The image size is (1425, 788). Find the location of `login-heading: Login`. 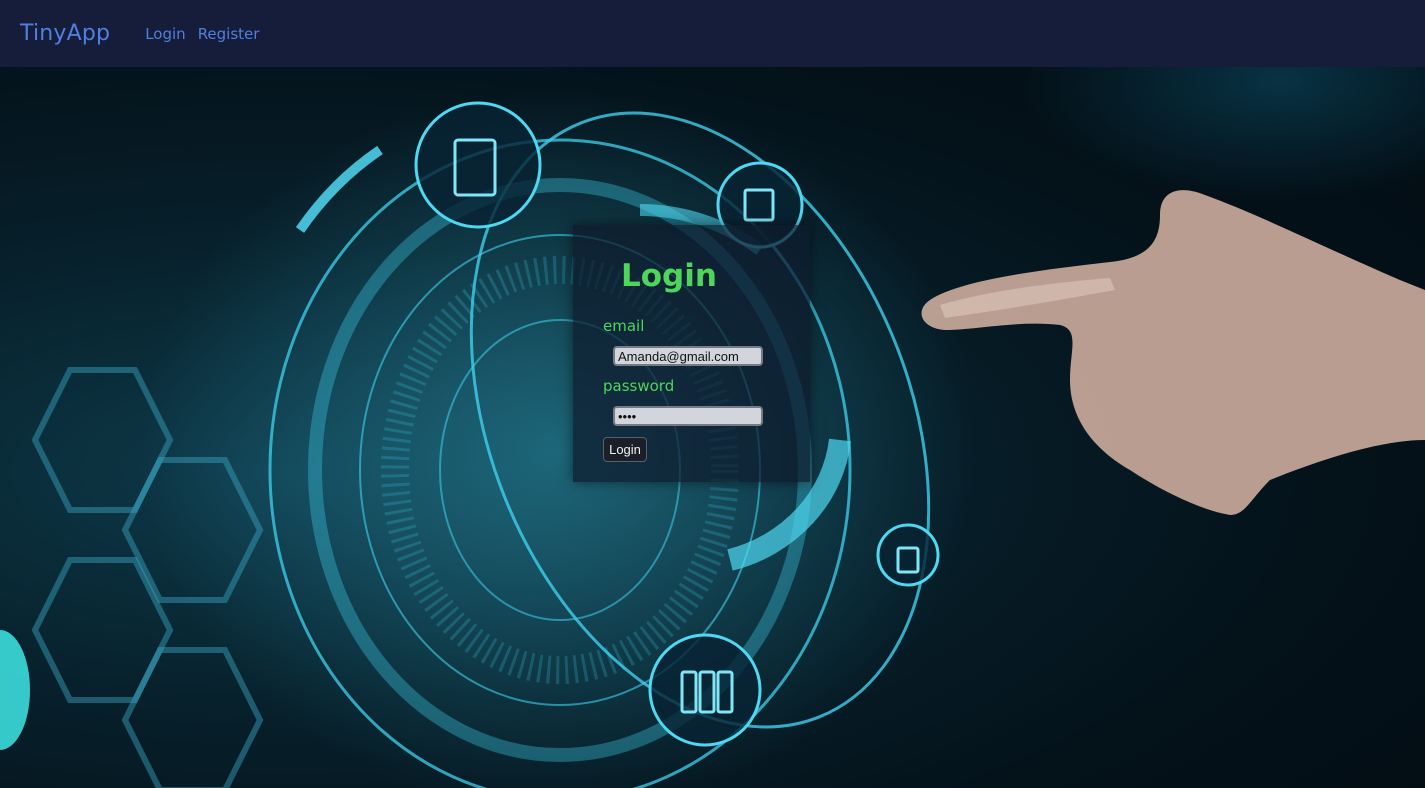

login-heading: Login is located at coordinates (669, 276).